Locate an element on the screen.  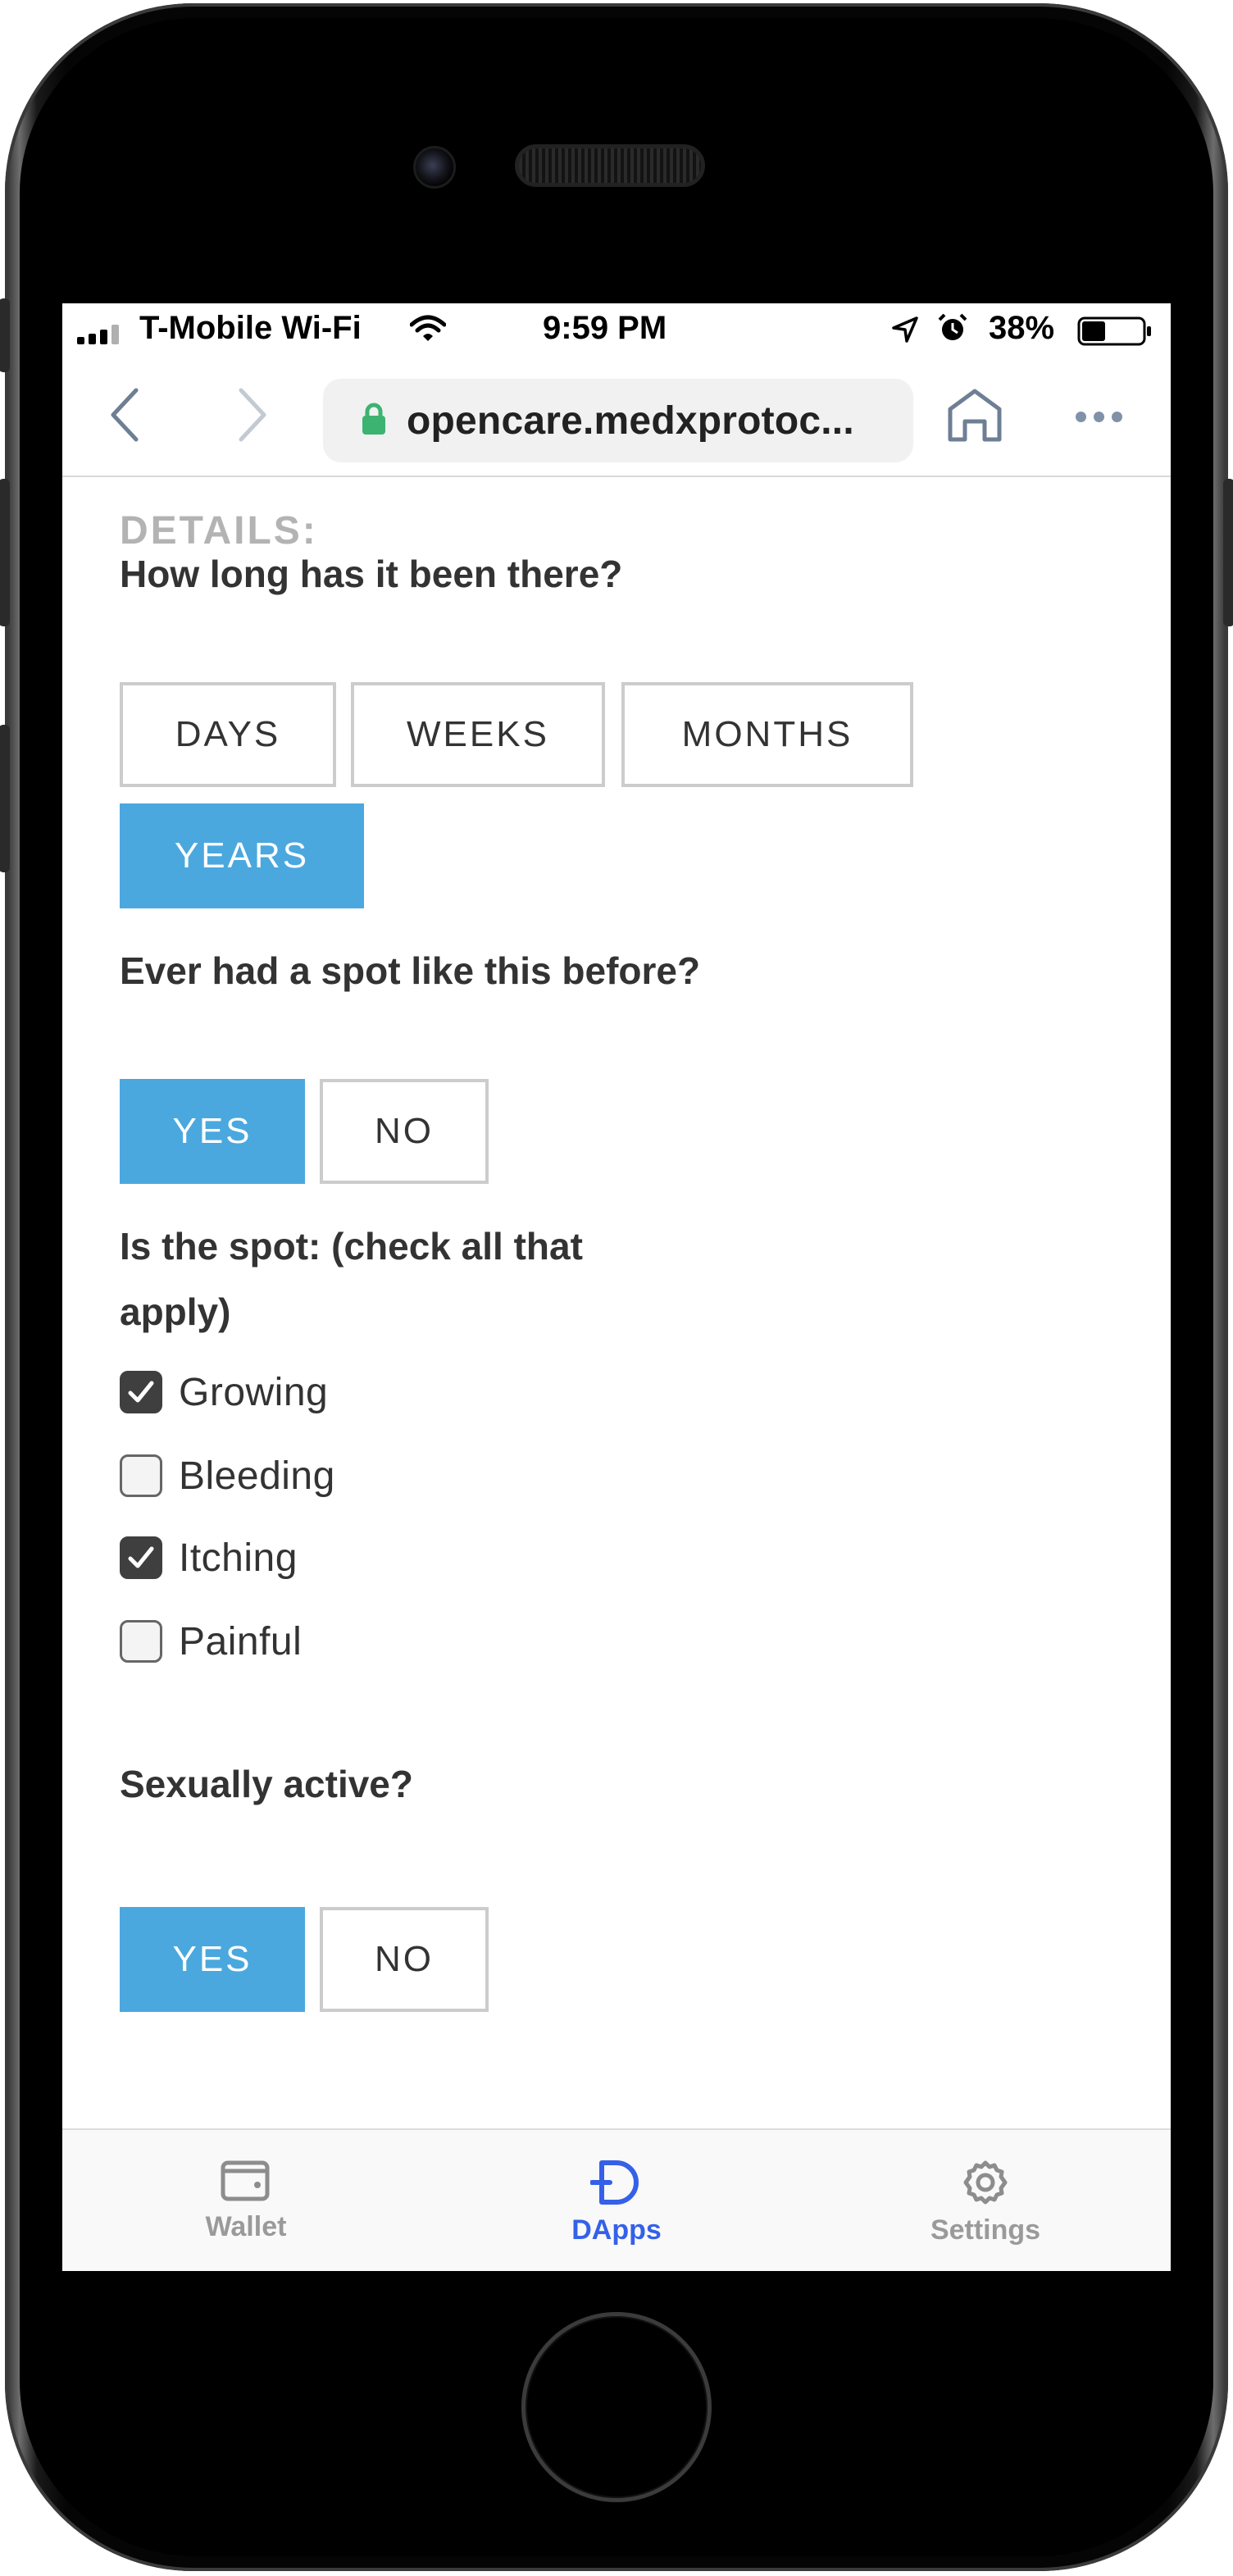
tab-settings: Settings is located at coordinates (985, 2202).